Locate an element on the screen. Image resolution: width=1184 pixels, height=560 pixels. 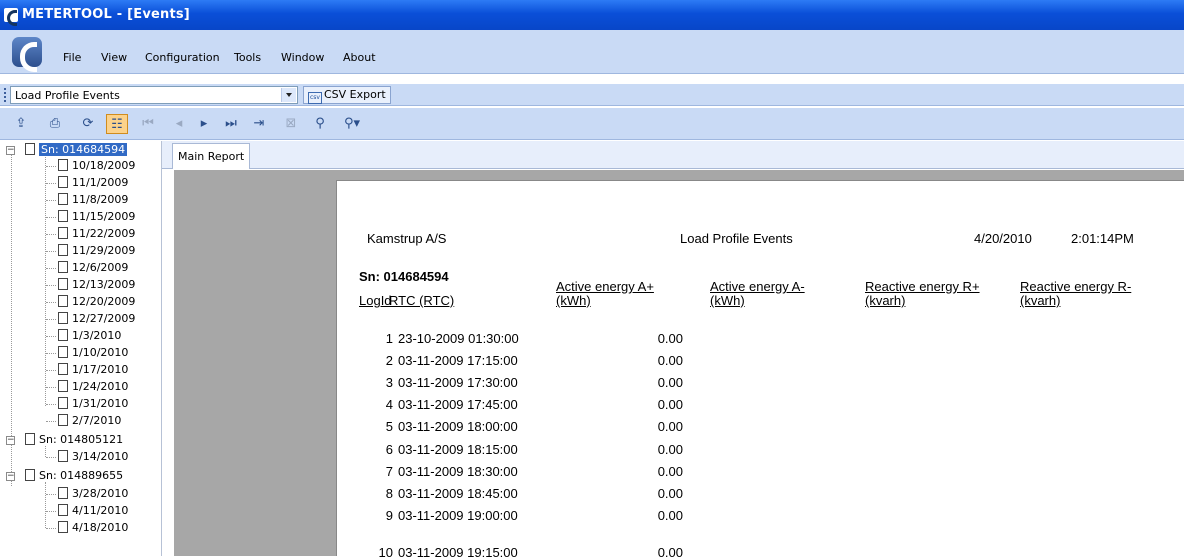
column-header-logid: LogId is located at coordinates (375, 300).